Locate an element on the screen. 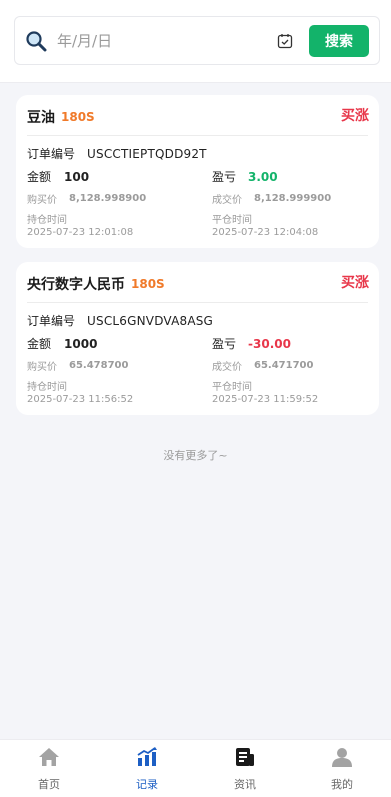 This screenshot has height=797, width=391. pnl-row: 盈亏 -30.00 is located at coordinates (251, 343).